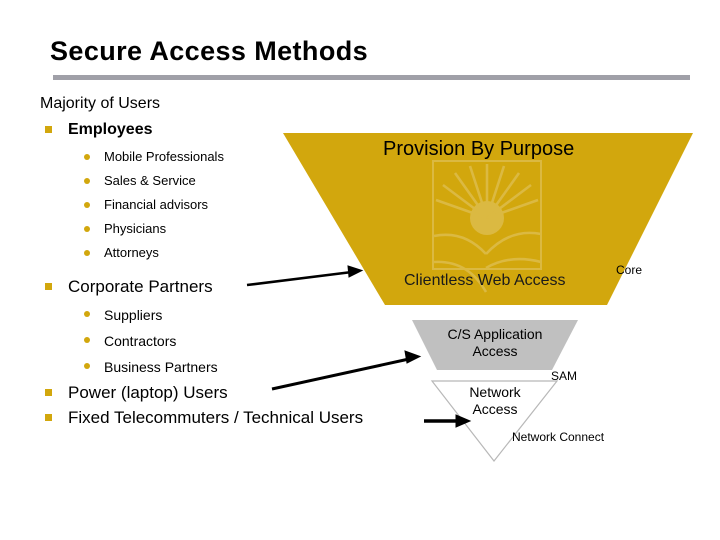 Image resolution: width=720 pixels, height=540 pixels. I want to click on list-item-attorneys: Attorneys, so click(250, 253).